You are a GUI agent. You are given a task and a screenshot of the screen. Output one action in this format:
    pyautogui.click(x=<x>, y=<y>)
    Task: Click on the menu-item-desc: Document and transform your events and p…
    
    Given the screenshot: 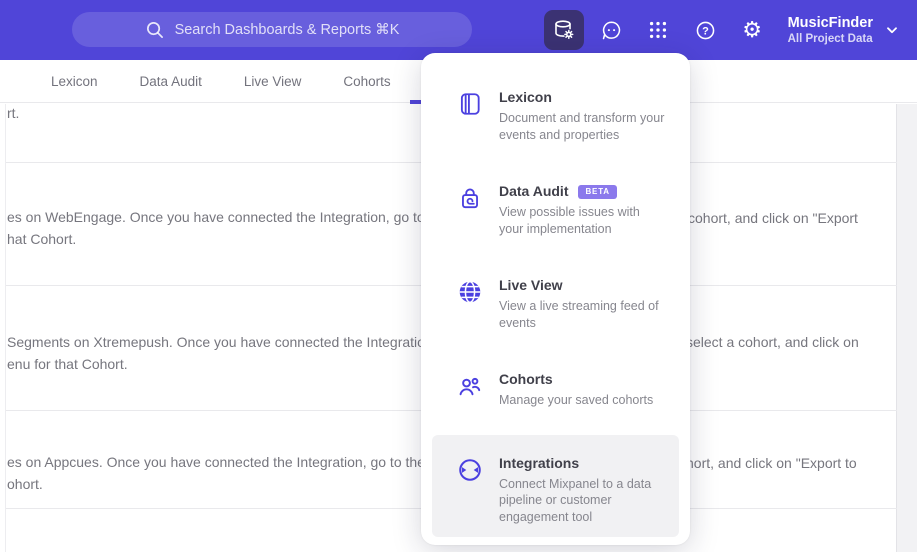 What is the action you would take?
    pyautogui.click(x=582, y=126)
    